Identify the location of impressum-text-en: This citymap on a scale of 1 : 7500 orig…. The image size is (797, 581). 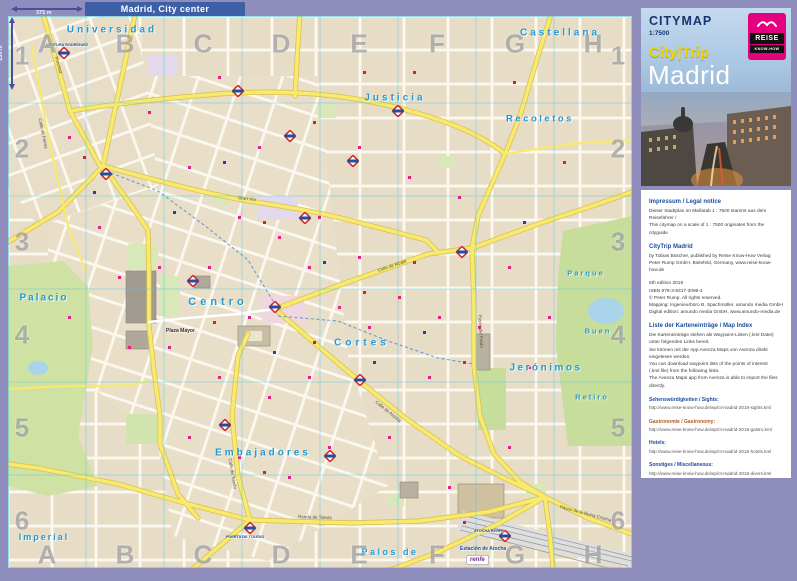
(707, 229).